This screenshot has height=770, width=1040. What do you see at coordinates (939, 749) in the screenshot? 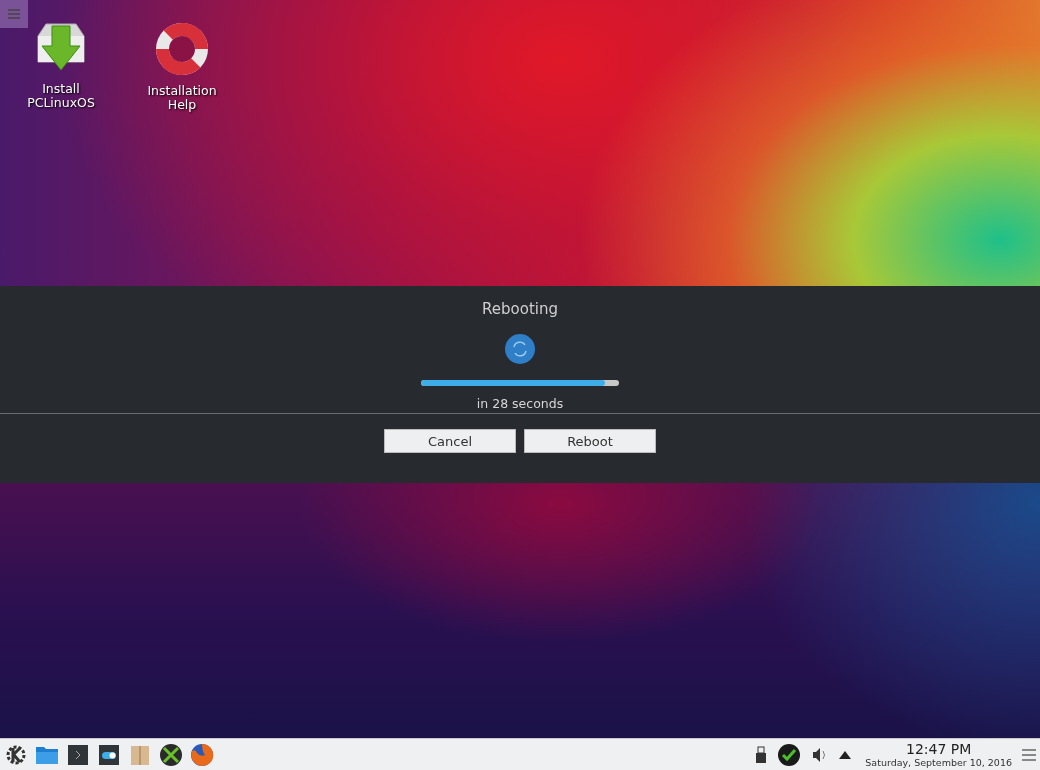
I see `clock-time: 12:47 PM` at bounding box center [939, 749].